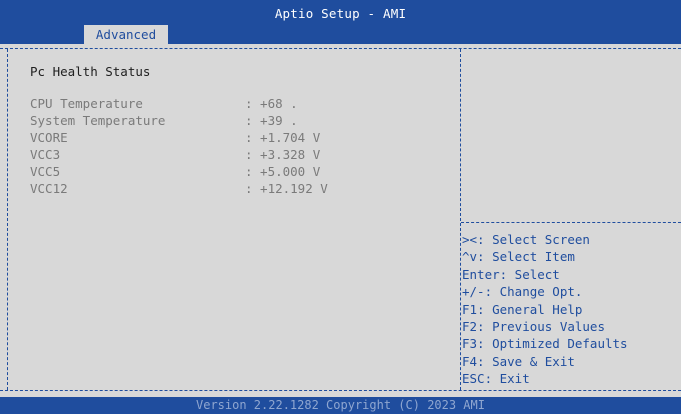  Describe the element at coordinates (271, 120) in the screenshot. I see `sensor-value: : +39 .` at that location.